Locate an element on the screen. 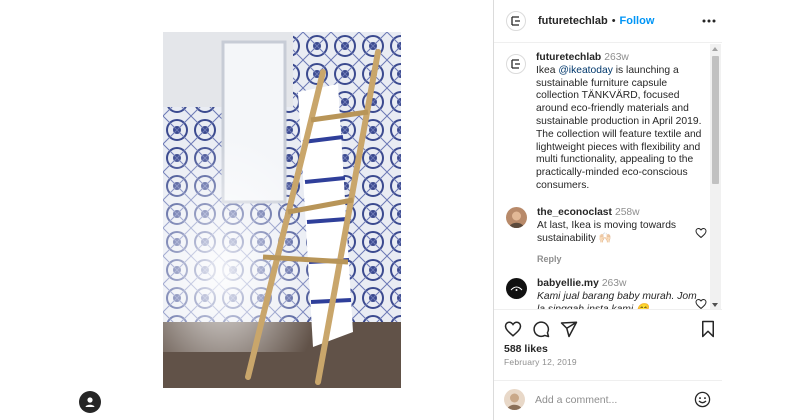  author-avatar is located at coordinates (516, 21).